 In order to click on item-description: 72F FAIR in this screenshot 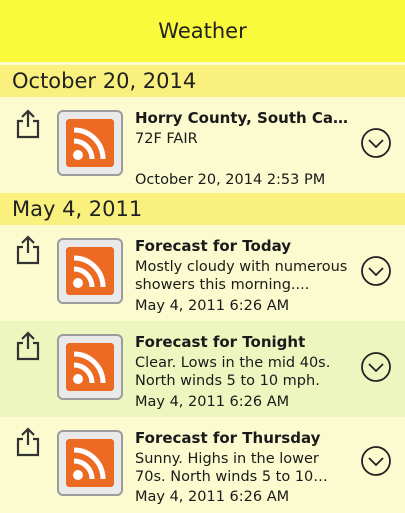, I will do `click(166, 139)`.